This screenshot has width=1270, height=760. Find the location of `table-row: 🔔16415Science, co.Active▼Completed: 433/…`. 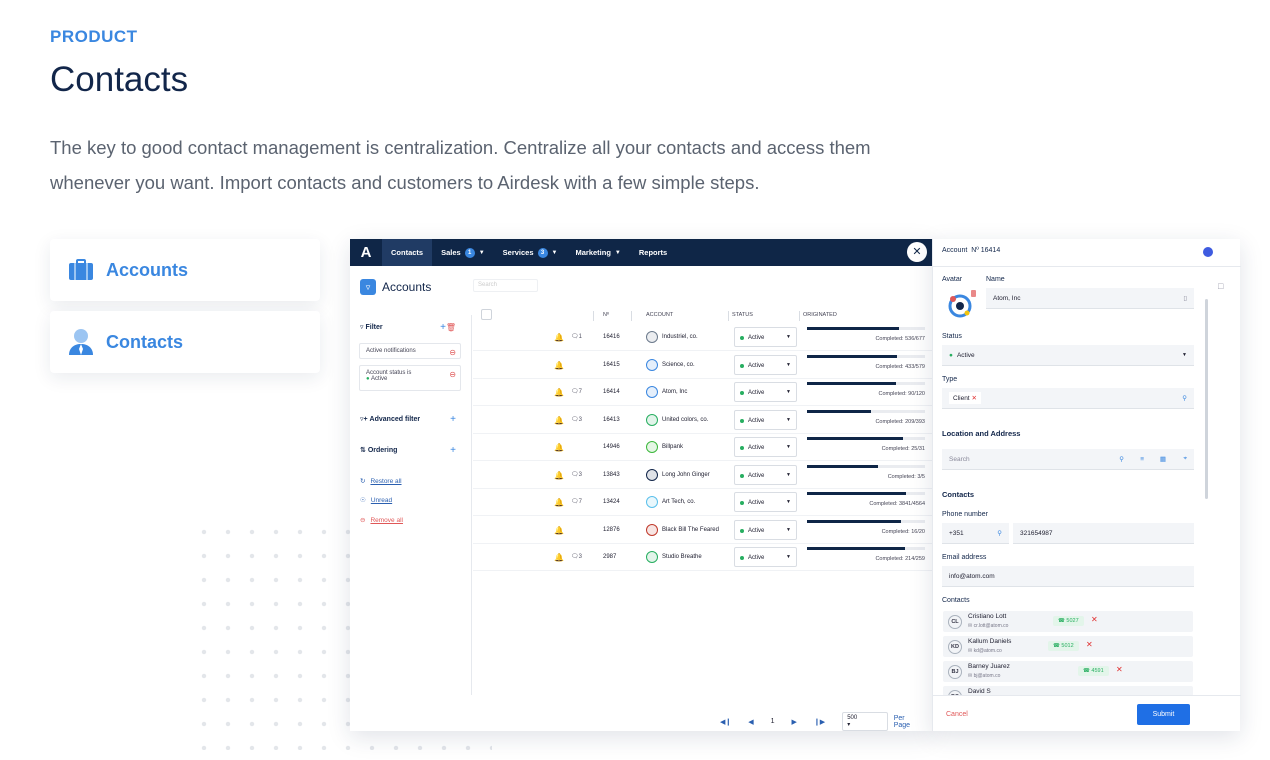

table-row: 🔔16415Science, co.Active▼Completed: 433/… is located at coordinates (702, 365).